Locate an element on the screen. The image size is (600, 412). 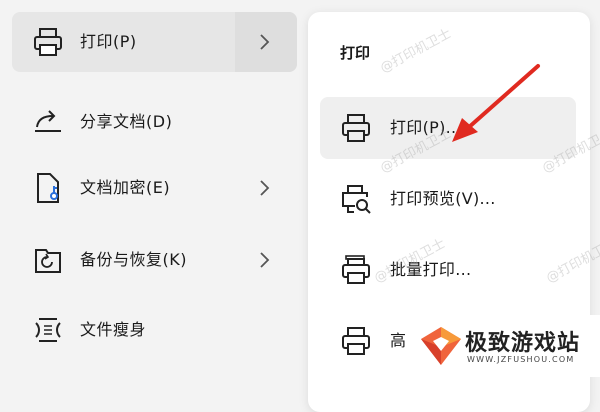
menu-item-encrypt: 文档加密(E) is located at coordinates (154, 188).